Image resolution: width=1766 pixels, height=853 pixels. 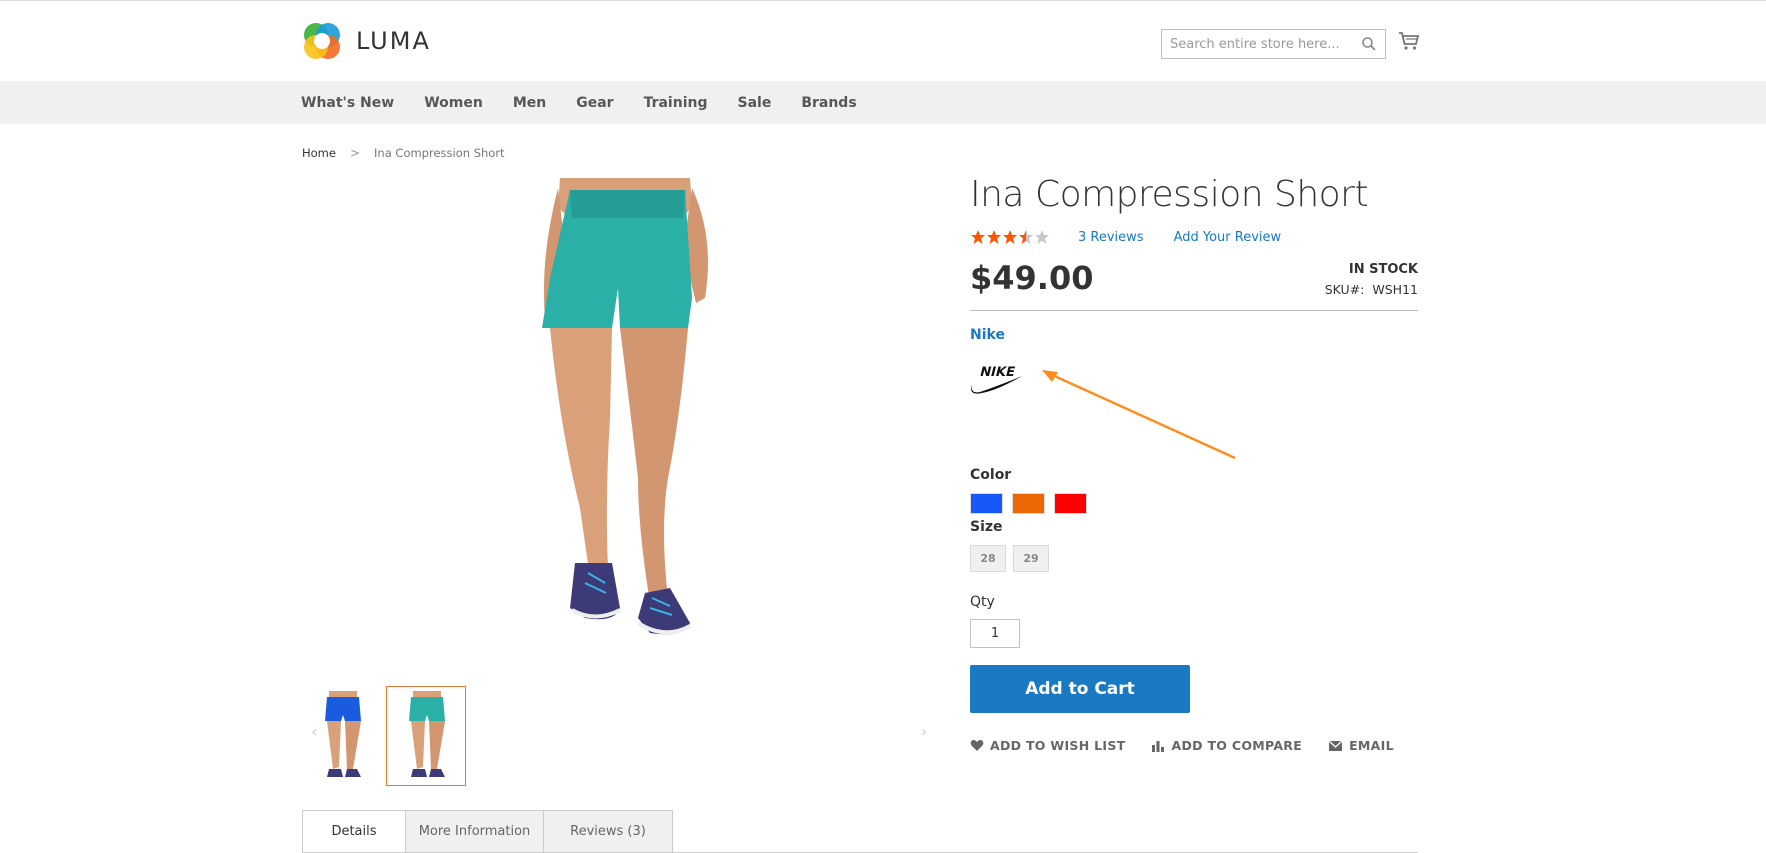 I want to click on heart-icon, so click(x=977, y=745).